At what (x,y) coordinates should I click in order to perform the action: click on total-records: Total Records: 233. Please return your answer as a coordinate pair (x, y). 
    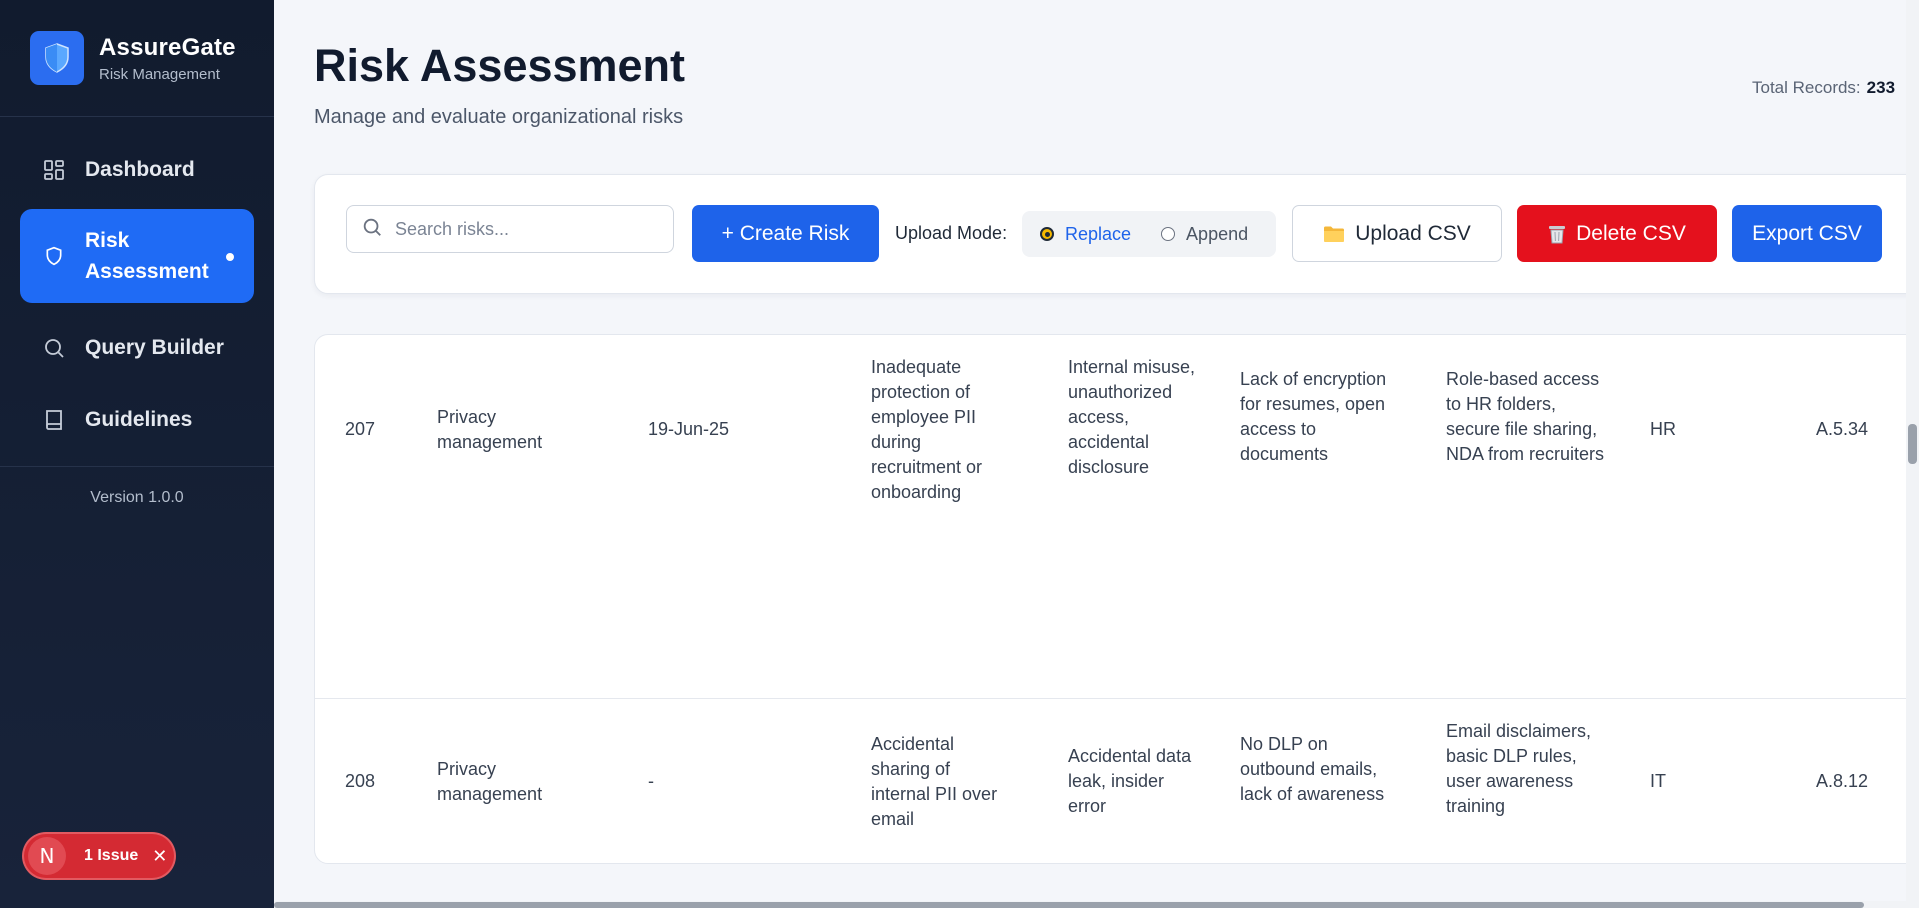
    Looking at the image, I should click on (1823, 88).